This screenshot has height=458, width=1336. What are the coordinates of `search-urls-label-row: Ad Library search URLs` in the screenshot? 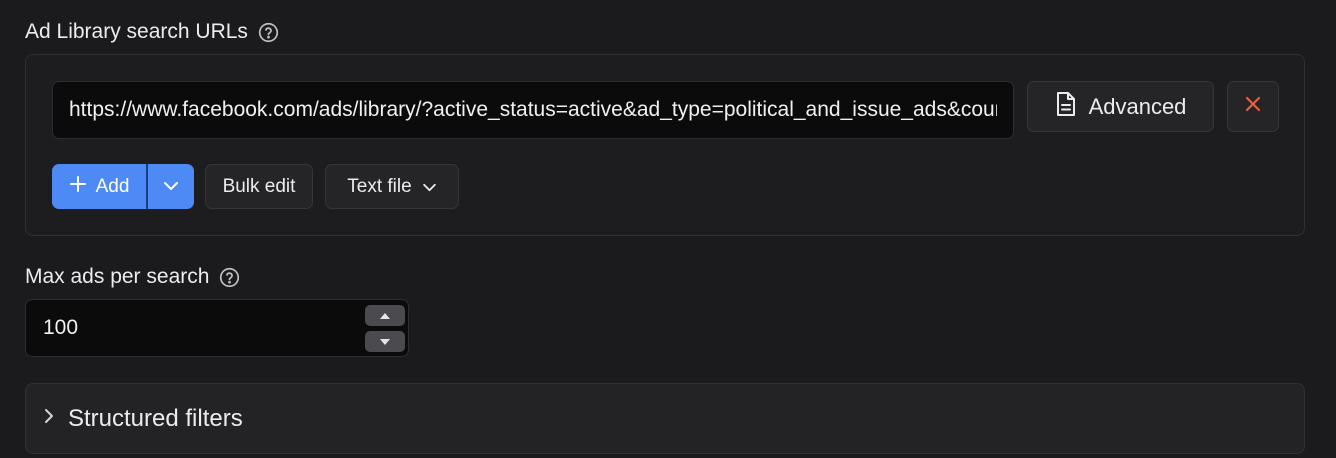 It's located at (152, 32).